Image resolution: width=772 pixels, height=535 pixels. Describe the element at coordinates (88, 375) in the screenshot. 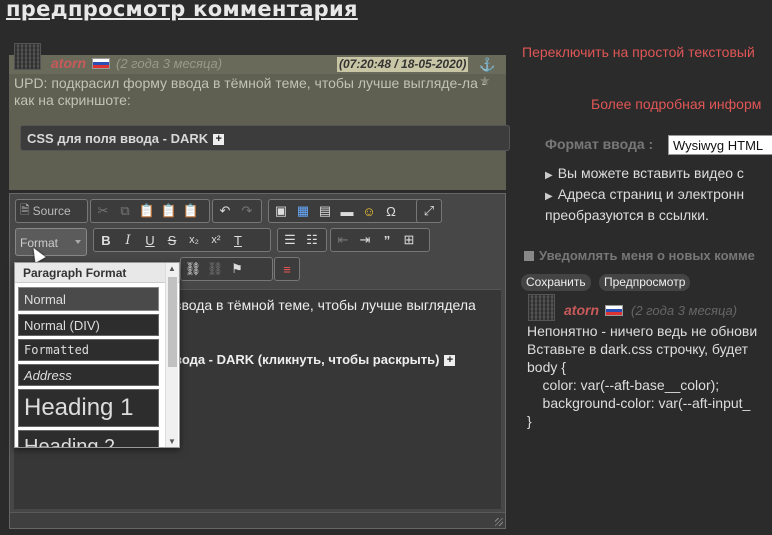

I see `format-item-address: Address` at that location.